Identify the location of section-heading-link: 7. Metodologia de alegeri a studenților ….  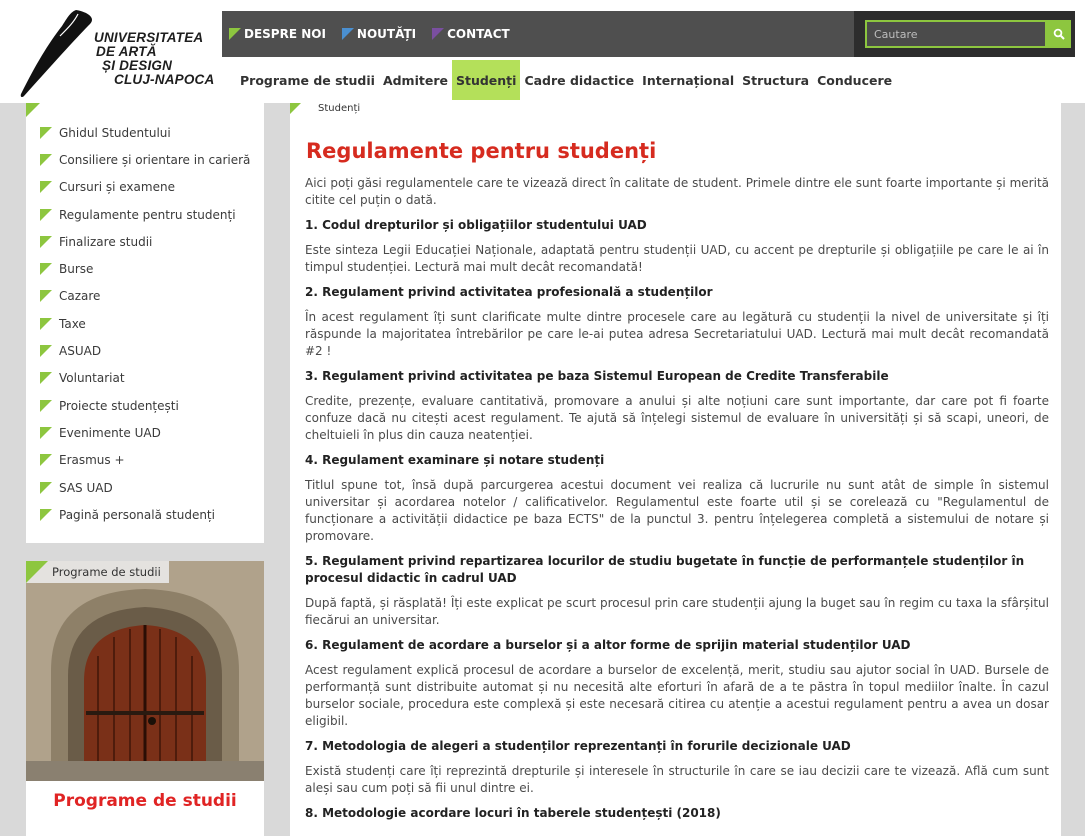
(677, 746).